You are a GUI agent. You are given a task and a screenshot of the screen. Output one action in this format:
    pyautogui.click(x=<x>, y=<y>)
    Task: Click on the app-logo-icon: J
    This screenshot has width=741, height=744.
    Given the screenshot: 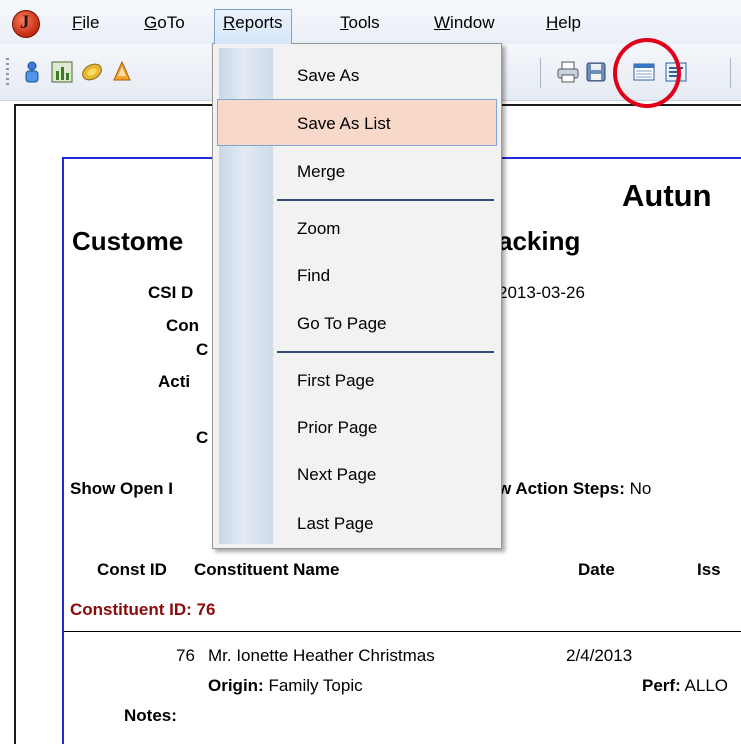 What is the action you would take?
    pyautogui.click(x=26, y=24)
    